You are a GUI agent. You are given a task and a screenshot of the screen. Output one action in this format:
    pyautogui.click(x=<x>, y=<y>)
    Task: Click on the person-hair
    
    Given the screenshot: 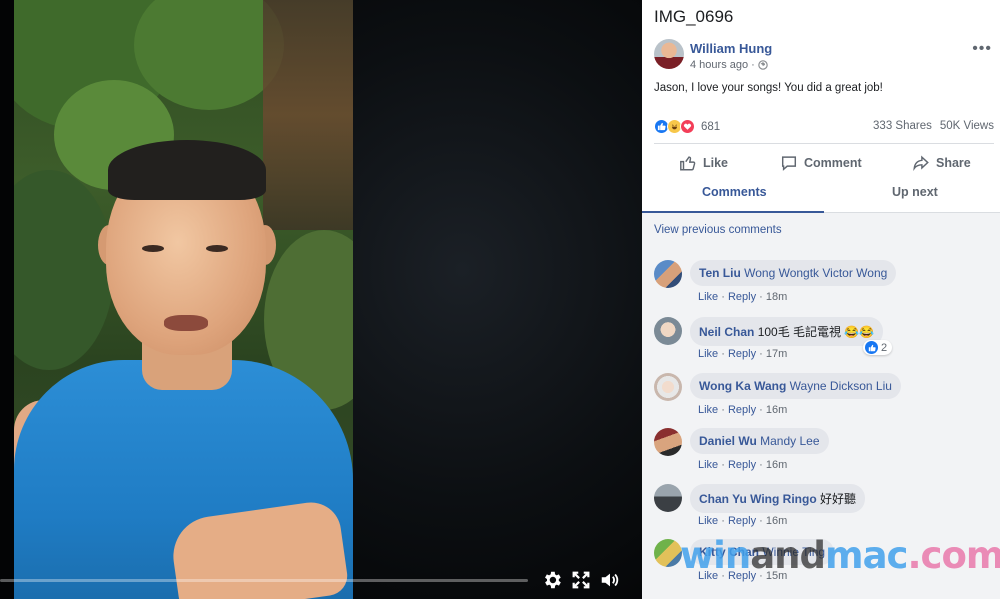 What is the action you would take?
    pyautogui.click(x=187, y=170)
    